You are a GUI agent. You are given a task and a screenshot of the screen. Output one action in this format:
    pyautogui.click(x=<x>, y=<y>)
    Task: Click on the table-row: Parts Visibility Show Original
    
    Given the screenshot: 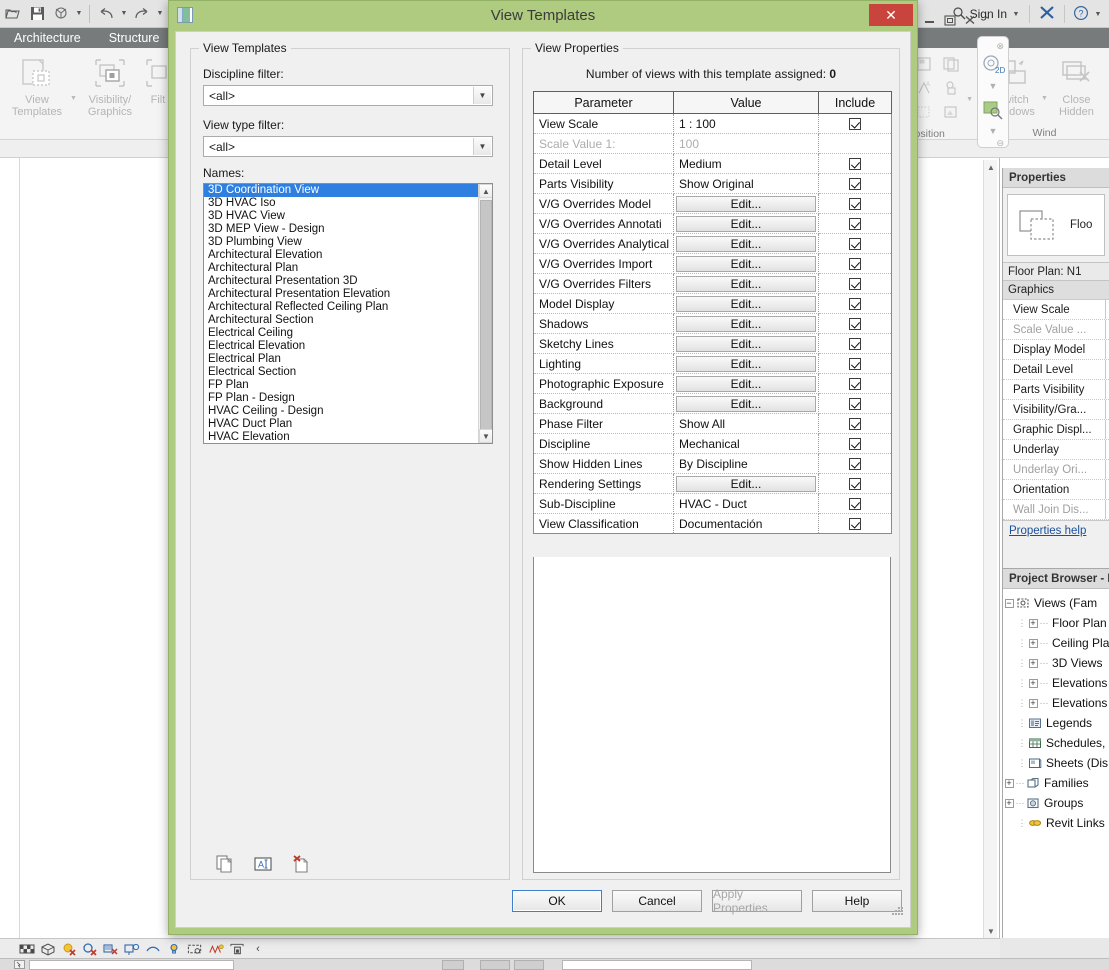 What is the action you would take?
    pyautogui.click(x=712, y=183)
    